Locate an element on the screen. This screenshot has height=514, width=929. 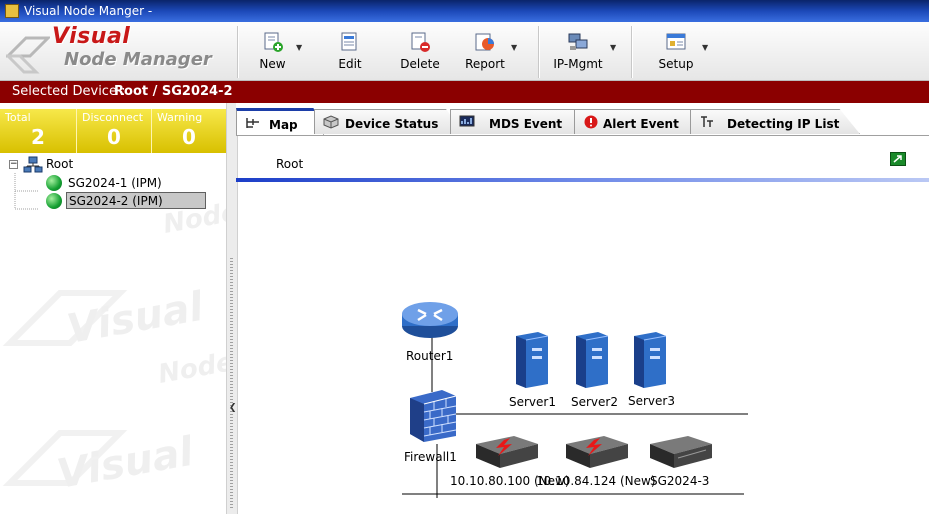
stat-warning: Warning 0 is located at coordinates (189, 131).